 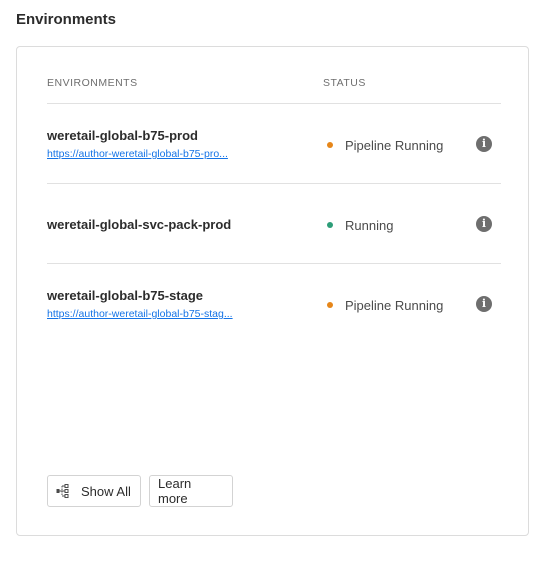 I want to click on environment-name: weretail-global-b75-prod, so click(x=122, y=135).